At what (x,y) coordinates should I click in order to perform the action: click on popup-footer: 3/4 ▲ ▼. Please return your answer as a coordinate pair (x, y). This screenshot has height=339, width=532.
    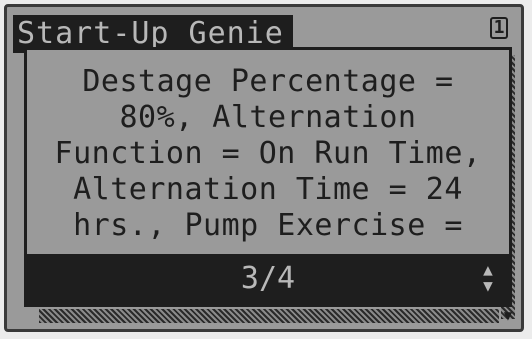
    Looking at the image, I should click on (268, 279).